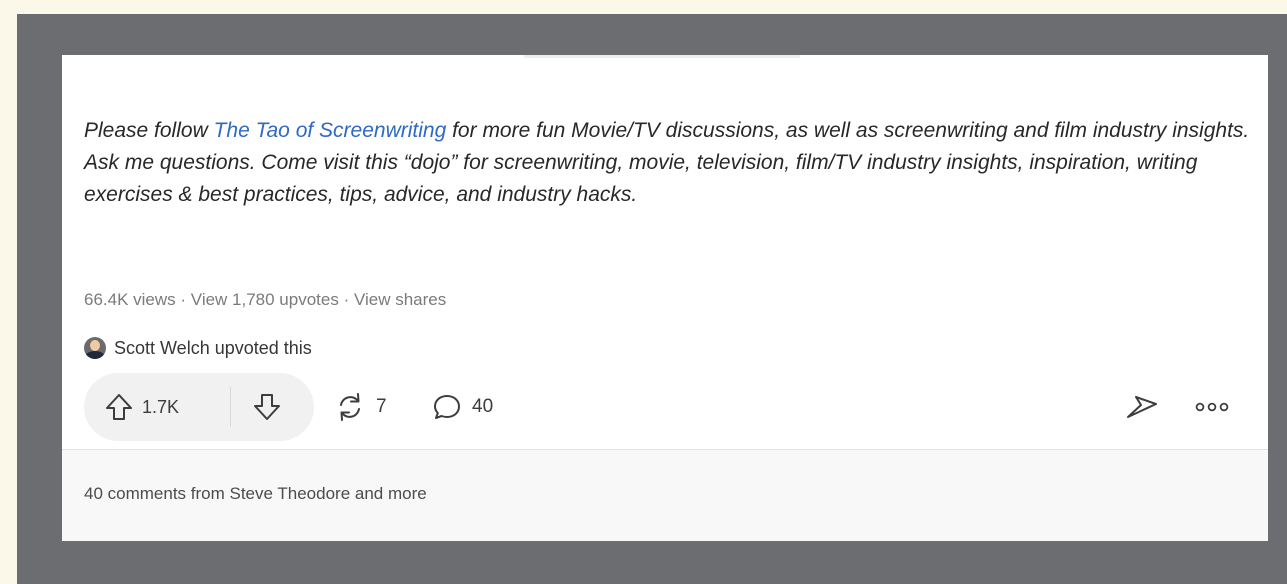 This screenshot has width=1287, height=584. Describe the element at coordinates (161, 406) in the screenshot. I see `upvote-count: 1.7K` at that location.